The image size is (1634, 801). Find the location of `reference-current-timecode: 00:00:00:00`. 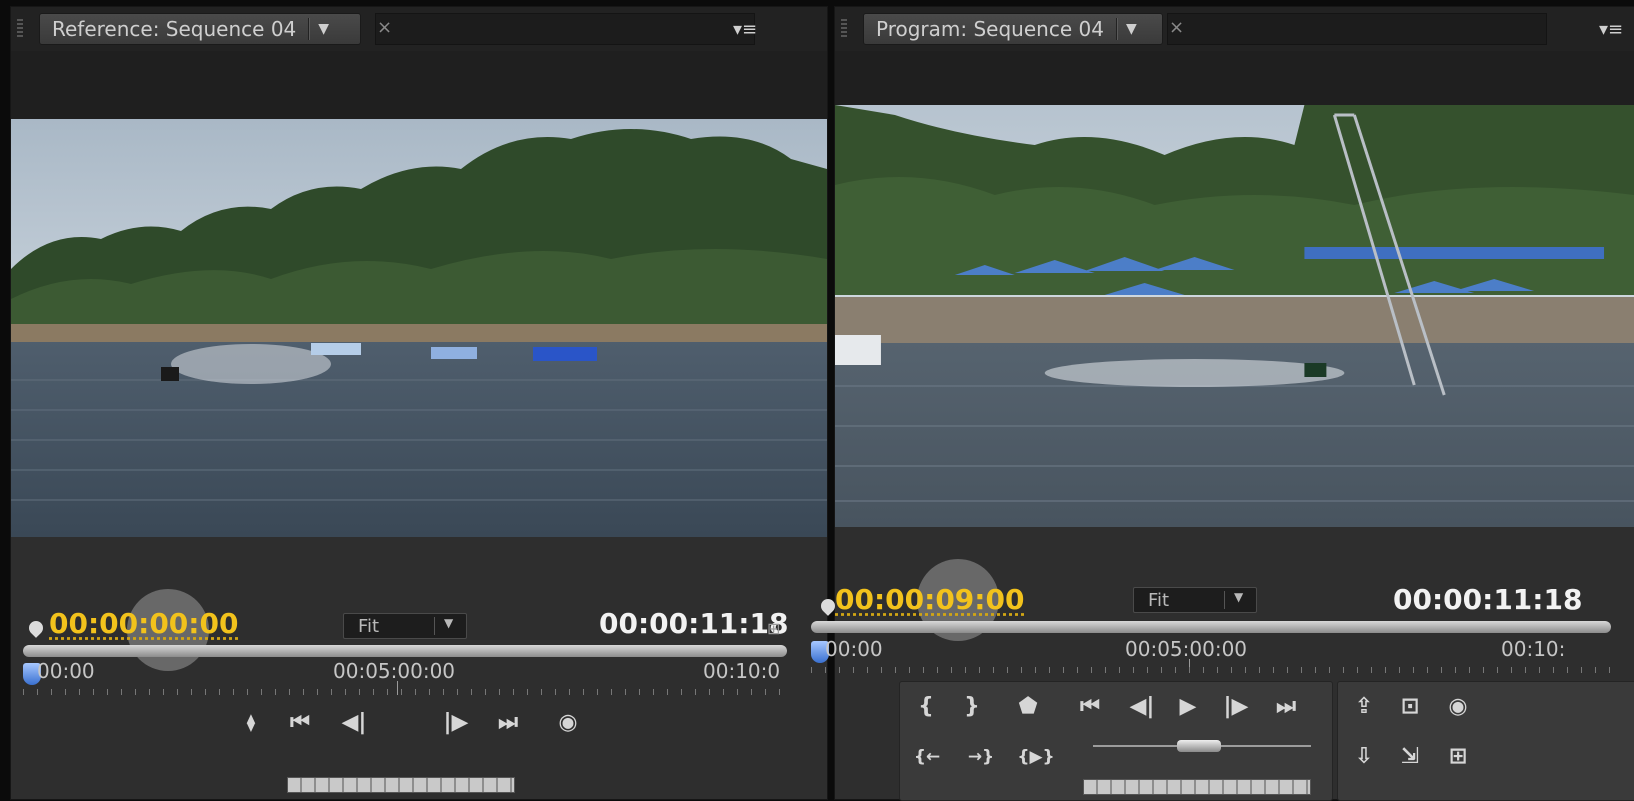

reference-current-timecode: 00:00:00:00 is located at coordinates (143, 623).